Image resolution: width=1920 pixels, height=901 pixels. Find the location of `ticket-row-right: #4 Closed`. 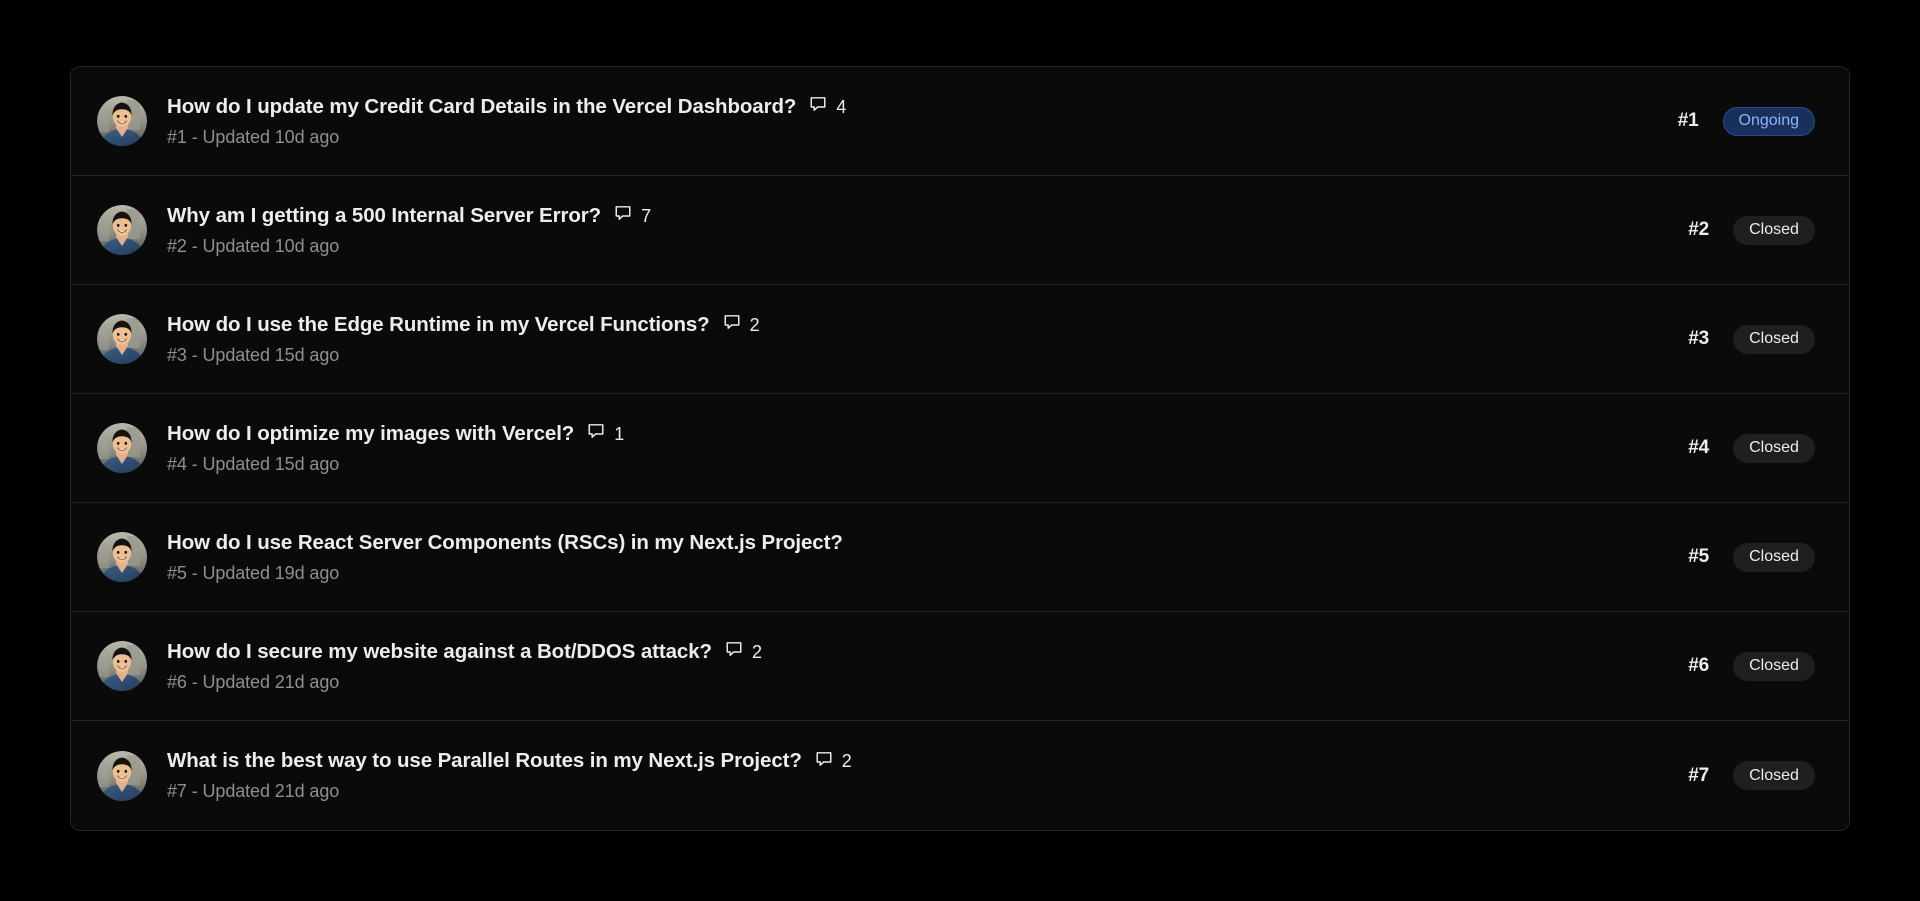

ticket-row-right: #4 Closed is located at coordinates (1745, 448).